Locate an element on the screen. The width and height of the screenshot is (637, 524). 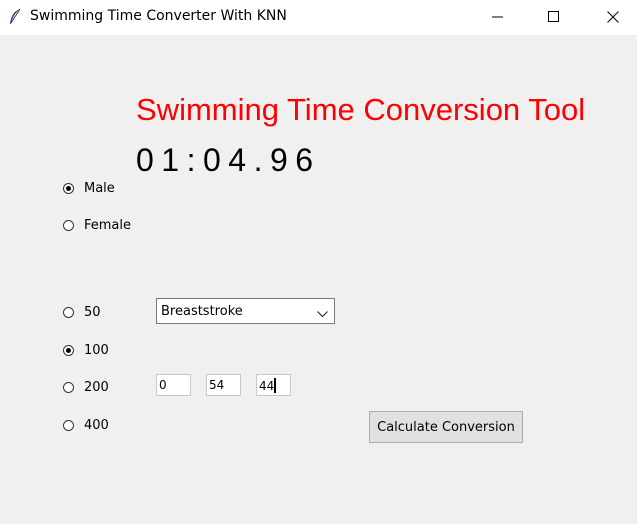
distance-radio-400: 400 is located at coordinates (86, 425).